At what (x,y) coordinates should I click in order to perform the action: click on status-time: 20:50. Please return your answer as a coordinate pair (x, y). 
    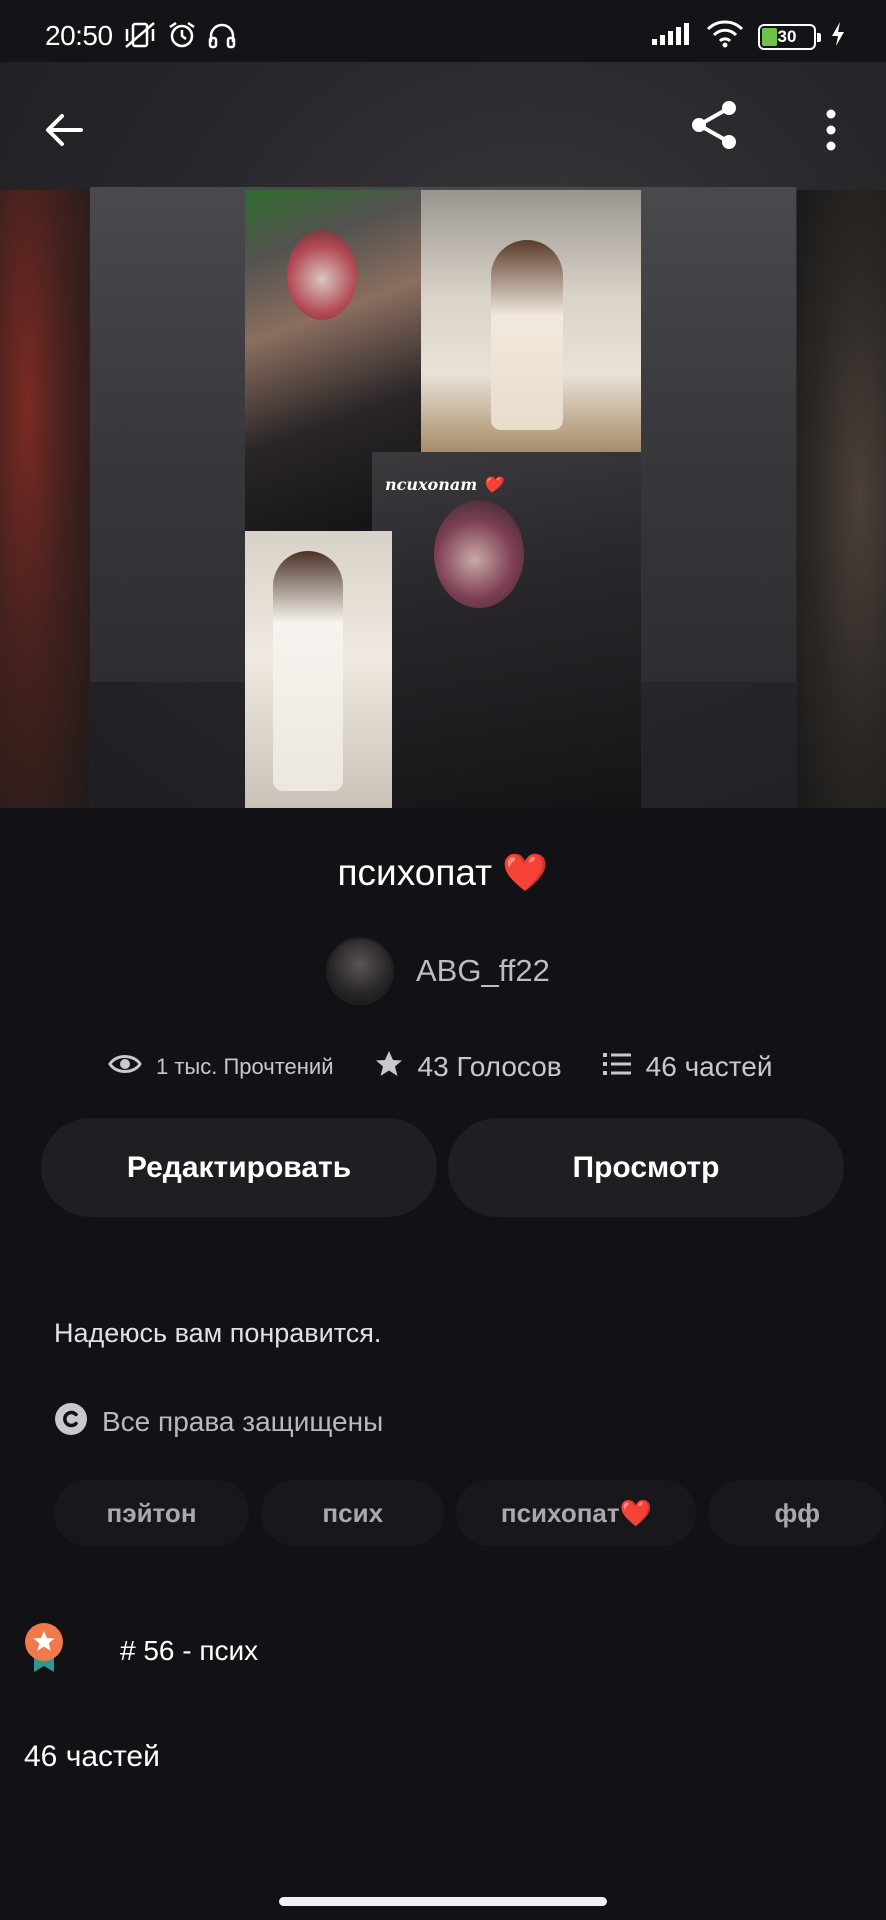
    Looking at the image, I should click on (79, 35).